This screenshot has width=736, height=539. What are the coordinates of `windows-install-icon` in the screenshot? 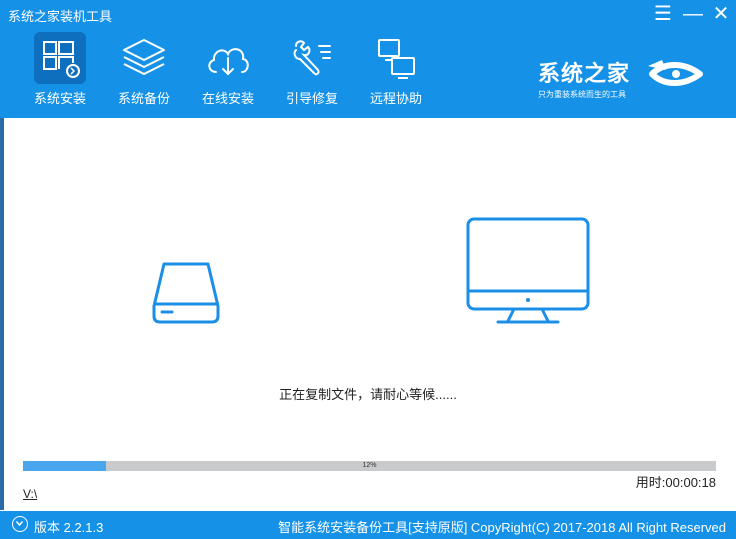 It's located at (60, 58).